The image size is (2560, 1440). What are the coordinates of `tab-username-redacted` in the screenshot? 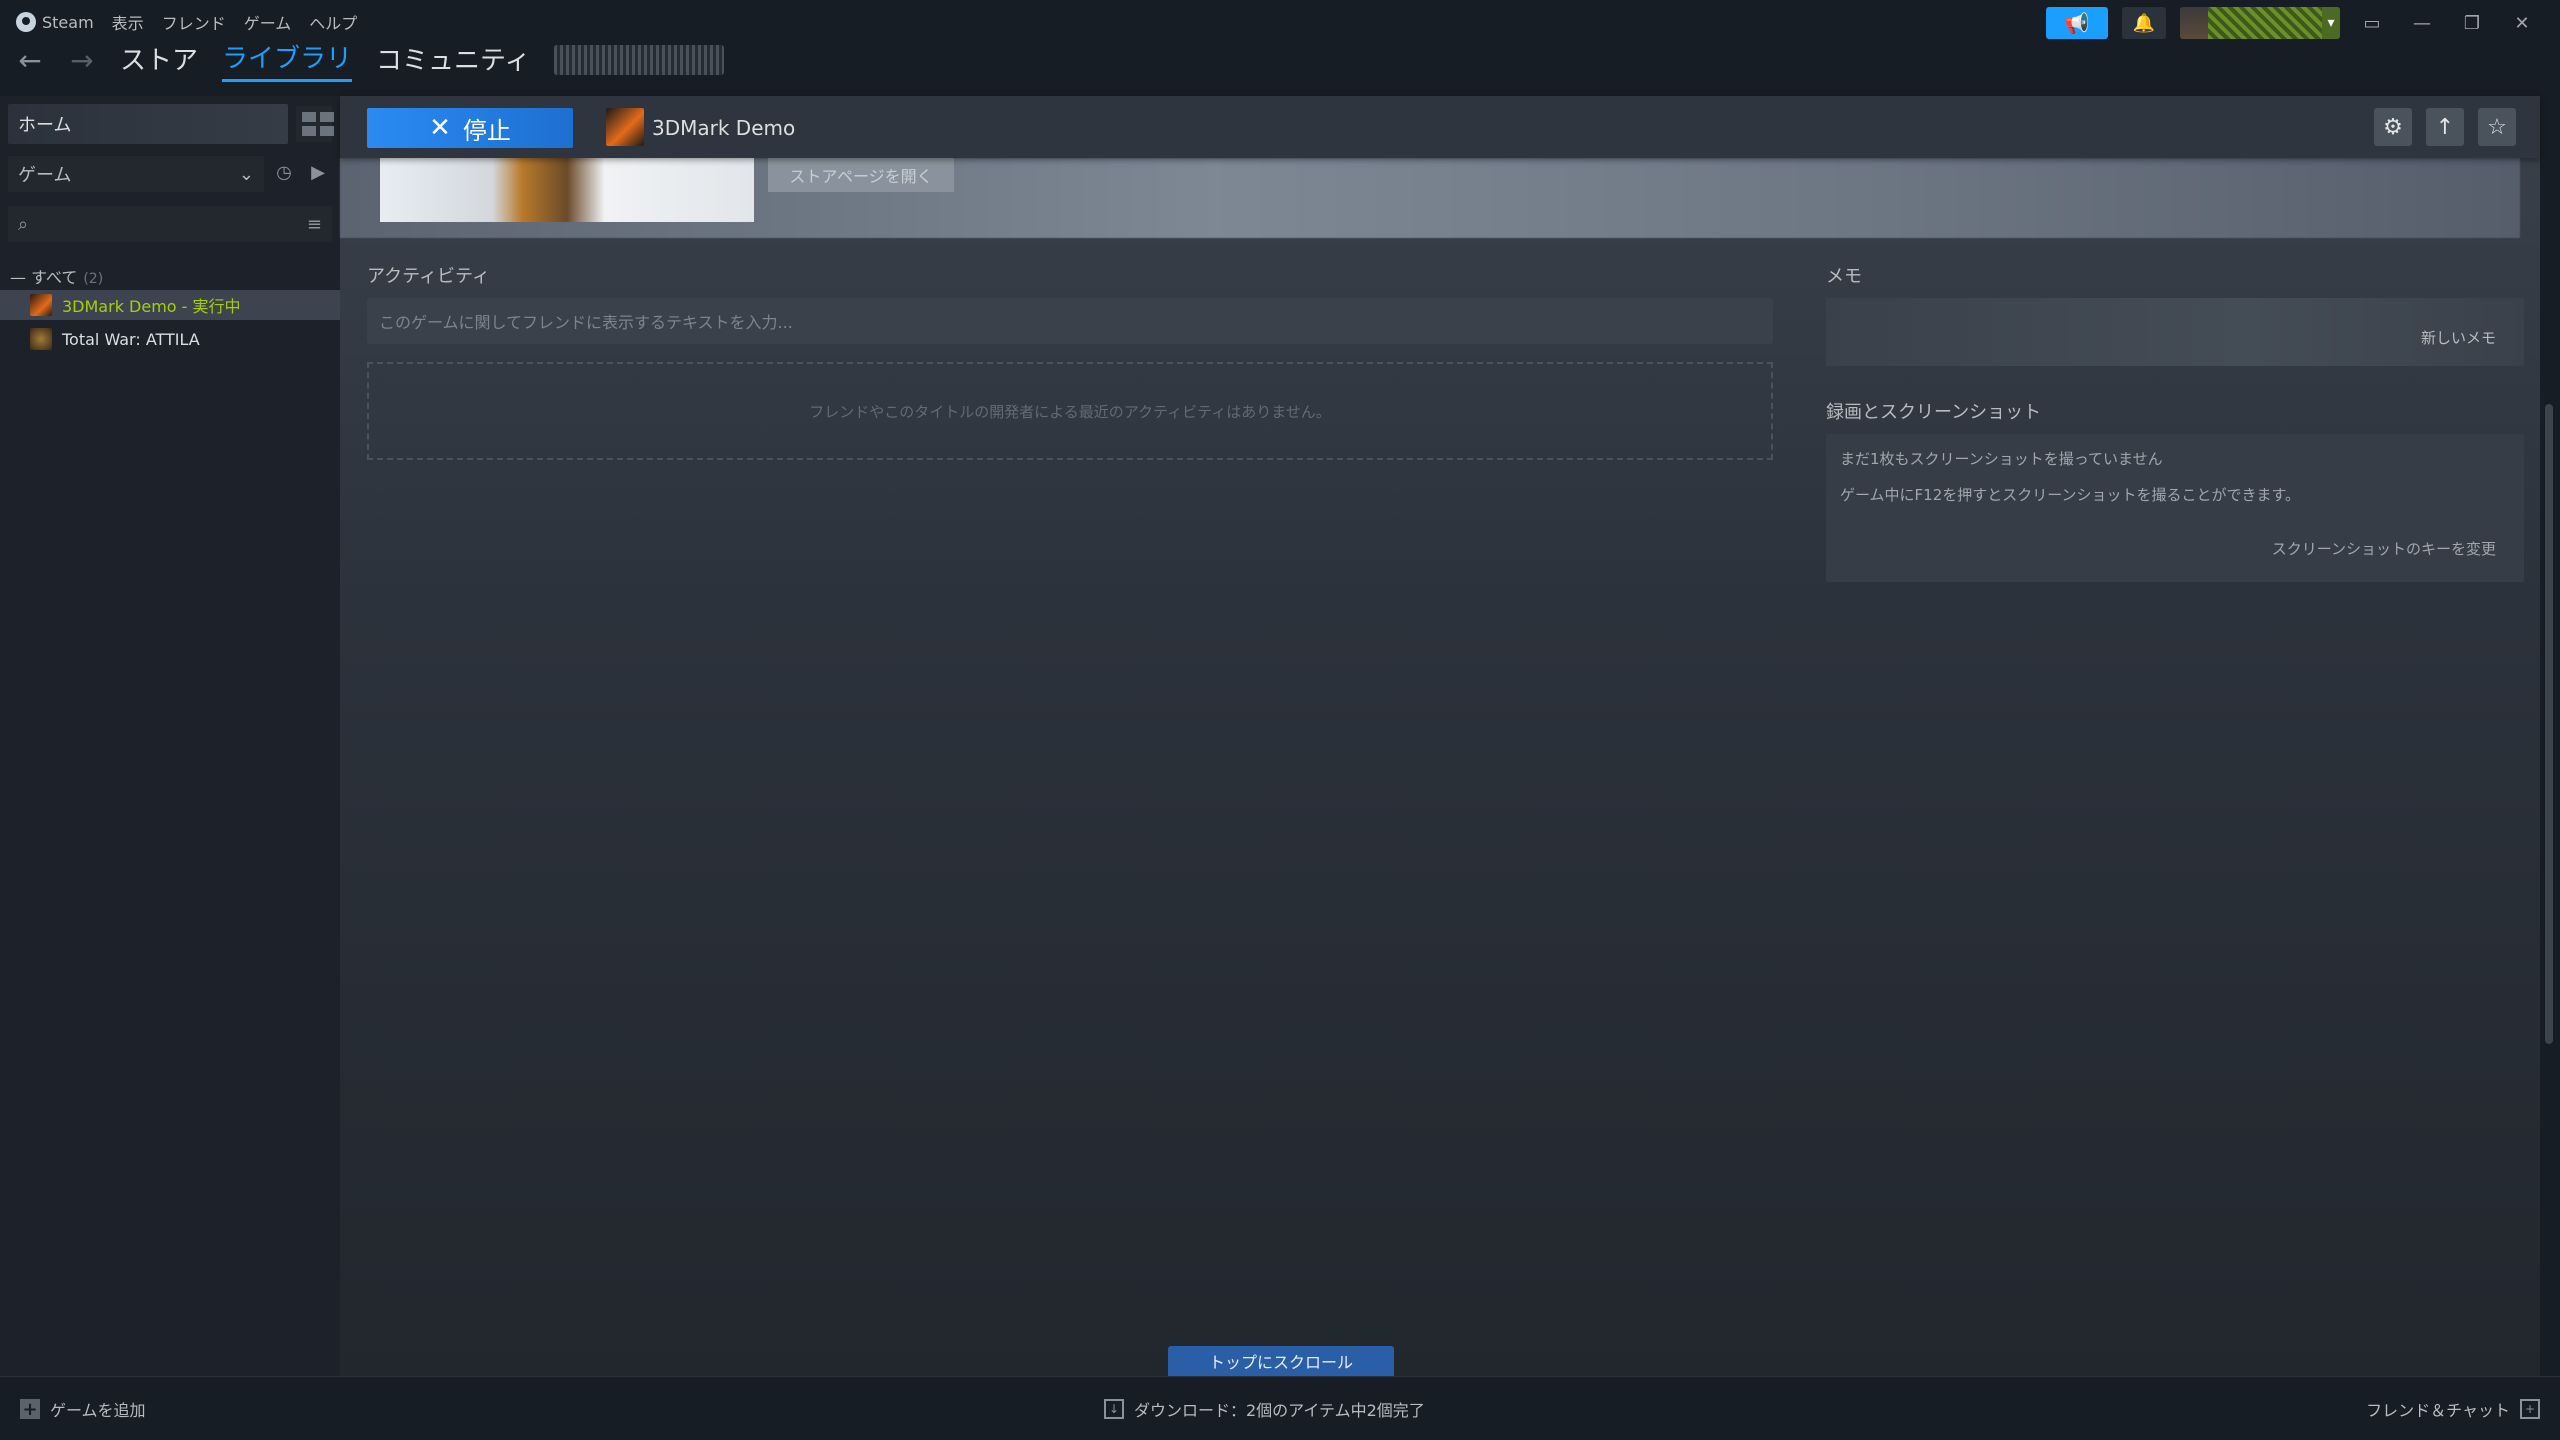 It's located at (639, 60).